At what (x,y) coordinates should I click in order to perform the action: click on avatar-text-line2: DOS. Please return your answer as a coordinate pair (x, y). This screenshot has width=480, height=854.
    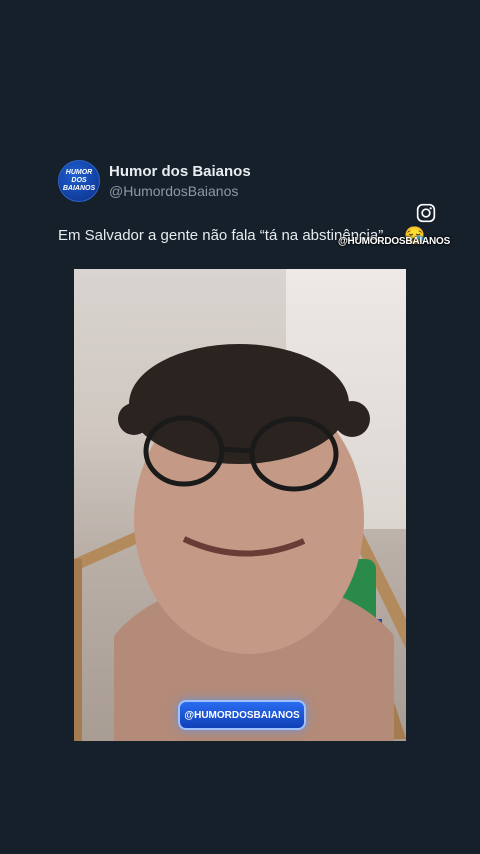
    Looking at the image, I should click on (79, 180).